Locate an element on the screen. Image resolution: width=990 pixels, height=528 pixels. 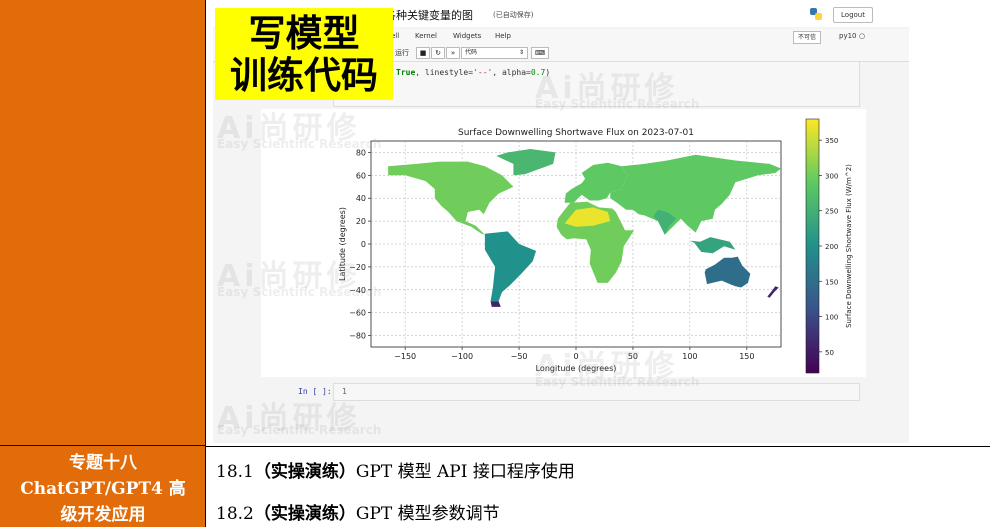
menu-widgets: Widgets is located at coordinates (467, 36).